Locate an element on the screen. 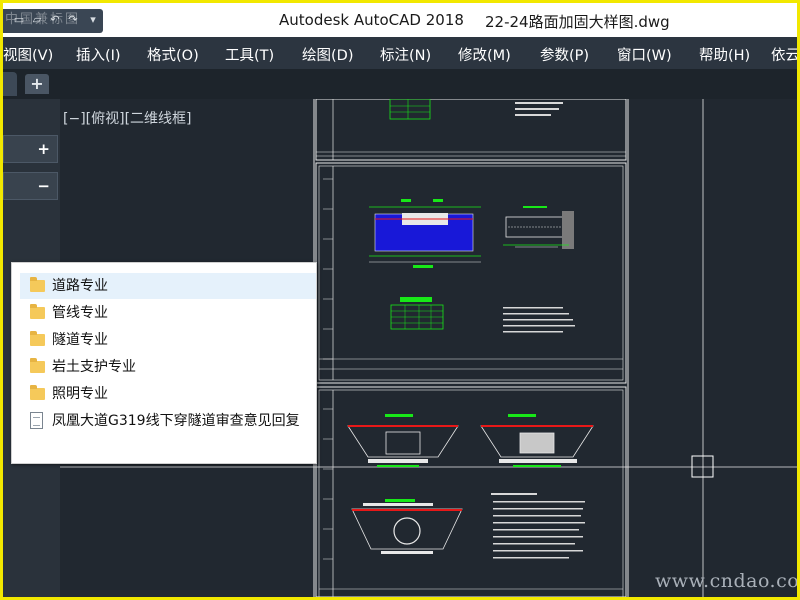 Image resolution: width=800 pixels, height=600 pixels. expand-panel-button: + is located at coordinates (30, 149).